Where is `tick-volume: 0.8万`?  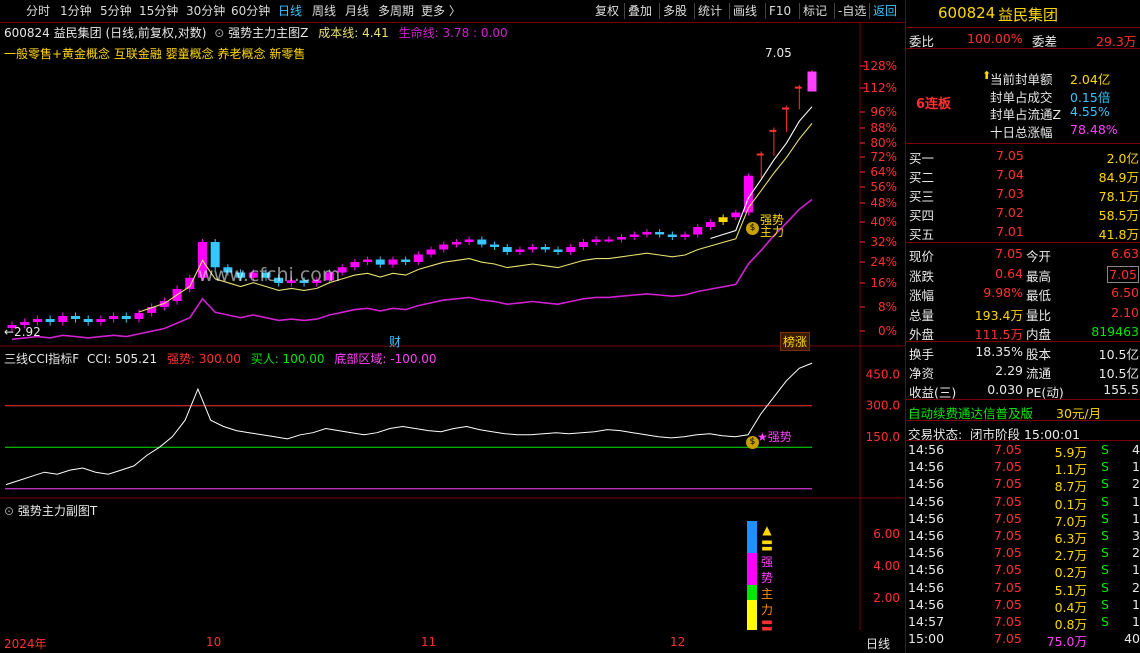 tick-volume: 0.8万 is located at coordinates (1070, 624).